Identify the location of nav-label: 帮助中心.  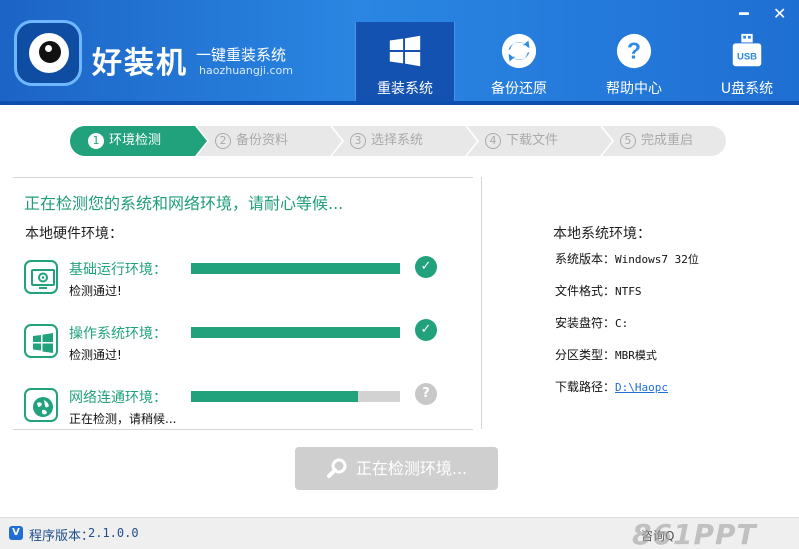
(634, 89).